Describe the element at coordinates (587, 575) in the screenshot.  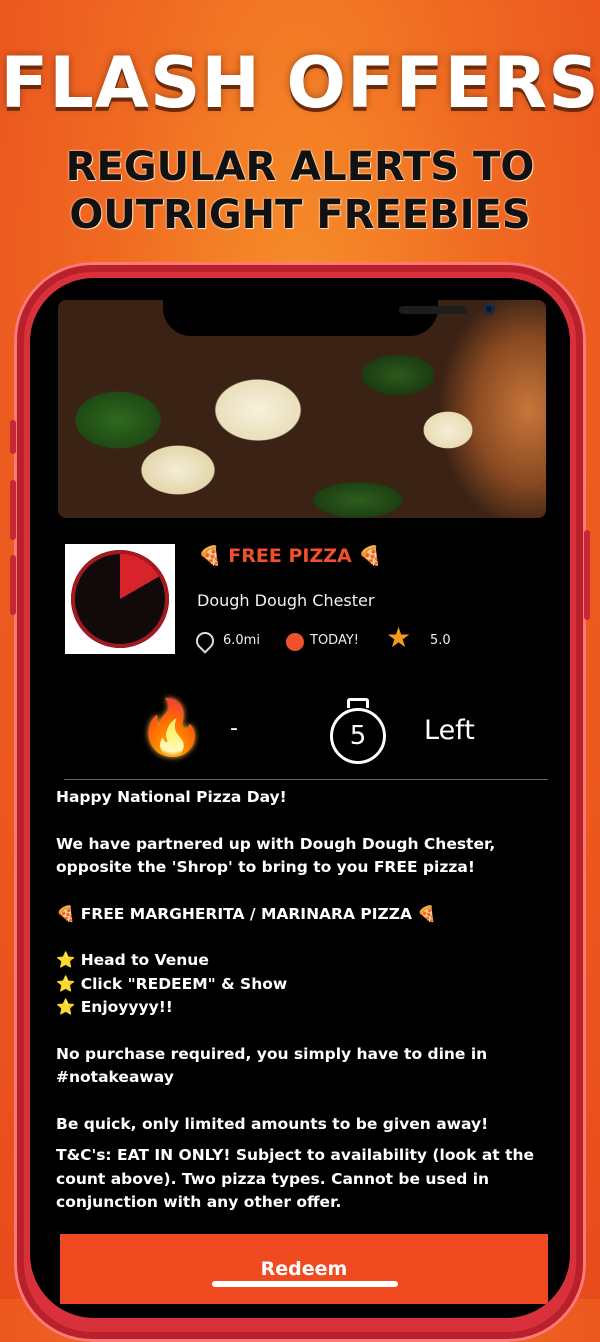
I see `phone-power-button` at that location.